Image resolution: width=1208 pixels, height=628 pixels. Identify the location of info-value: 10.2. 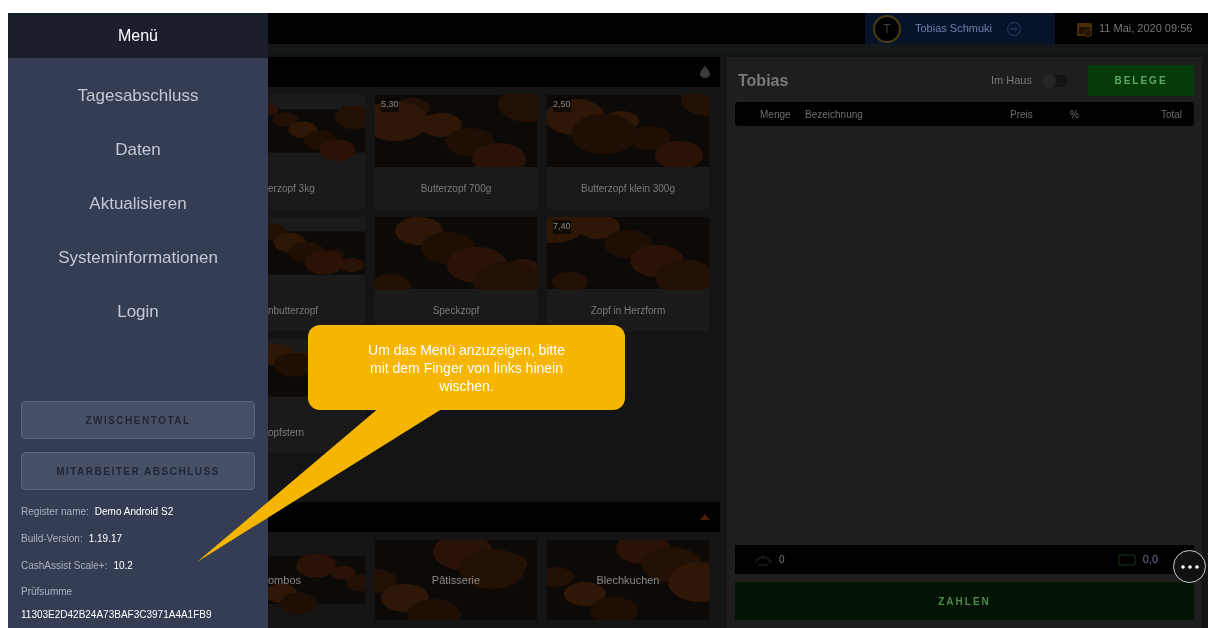
(123, 566).